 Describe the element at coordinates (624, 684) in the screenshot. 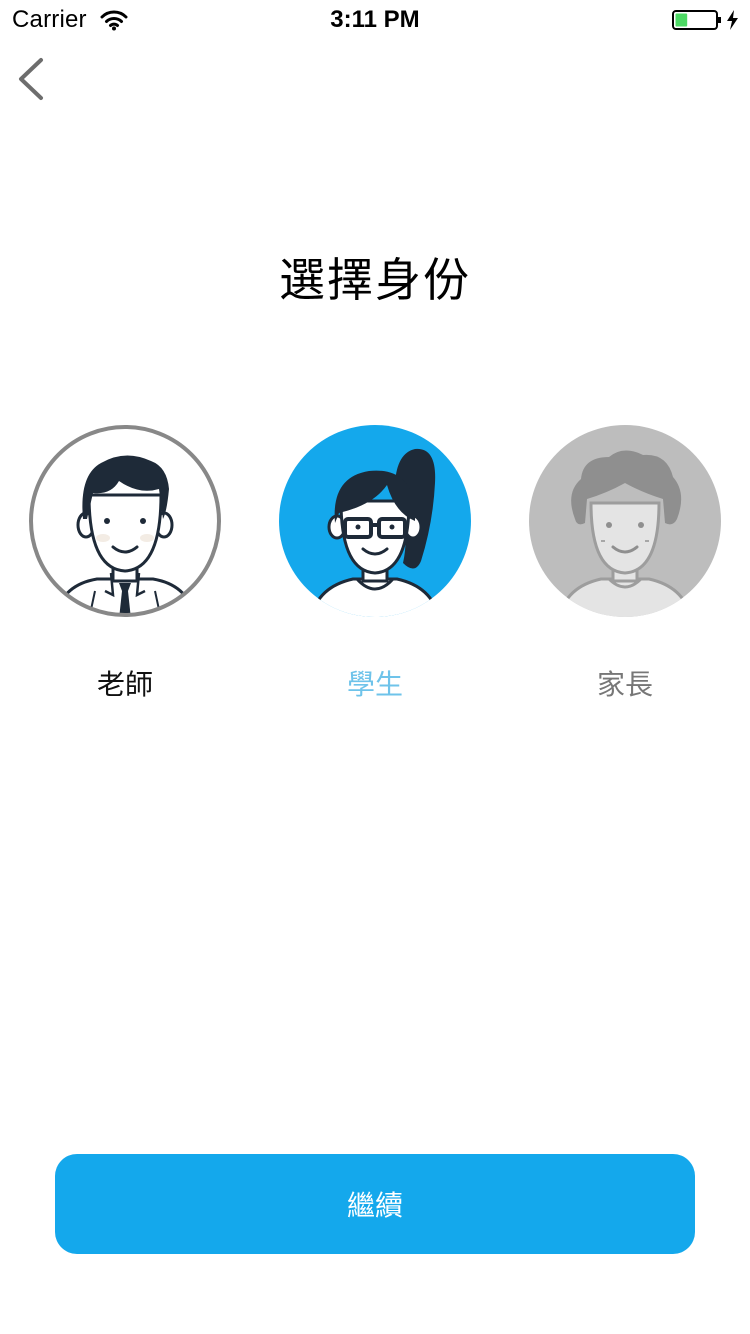

I see `role-label-parent: 家長` at that location.